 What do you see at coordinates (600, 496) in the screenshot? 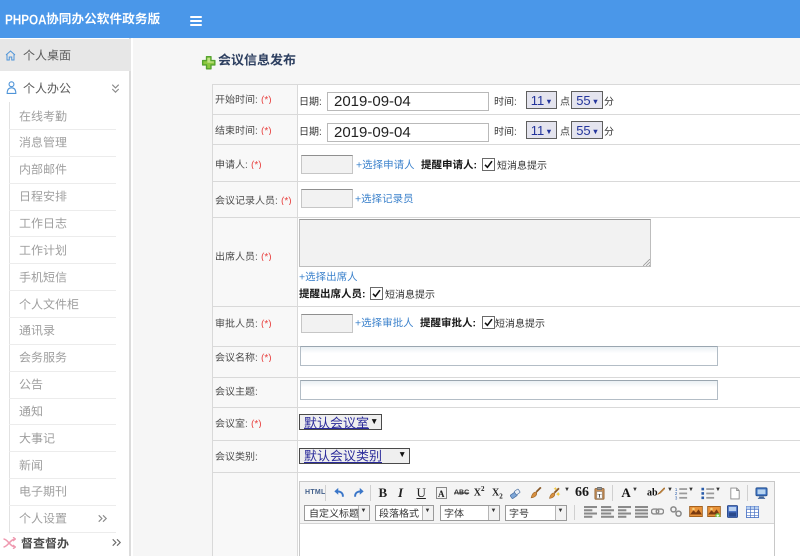
I see `svg-text: T` at bounding box center [600, 496].